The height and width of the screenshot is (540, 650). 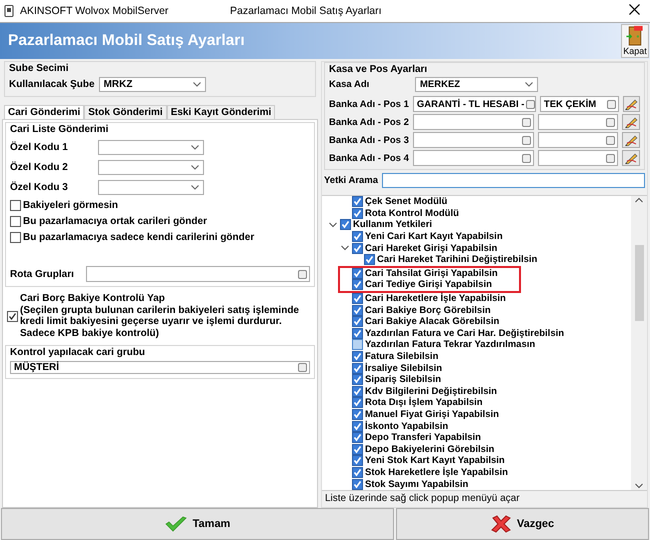 What do you see at coordinates (406, 202) in the screenshot?
I see `tree-item: Çek Senet Modülü` at bounding box center [406, 202].